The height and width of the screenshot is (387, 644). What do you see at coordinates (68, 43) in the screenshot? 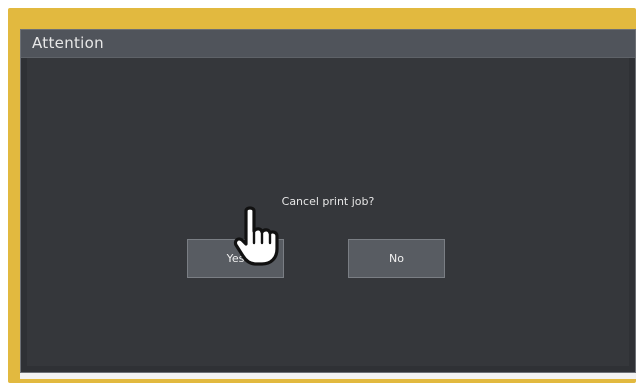
I see `dialog-title: Attention` at bounding box center [68, 43].